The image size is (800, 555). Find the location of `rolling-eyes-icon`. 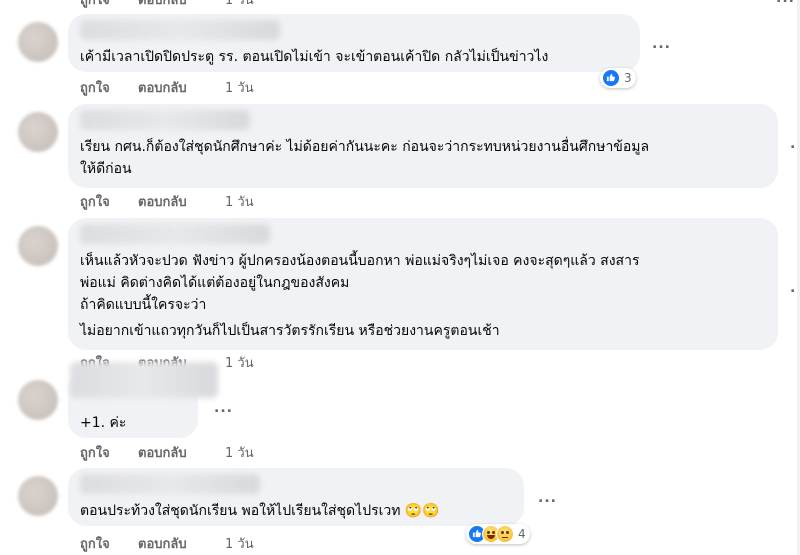

rolling-eyes-icon is located at coordinates (505, 534).